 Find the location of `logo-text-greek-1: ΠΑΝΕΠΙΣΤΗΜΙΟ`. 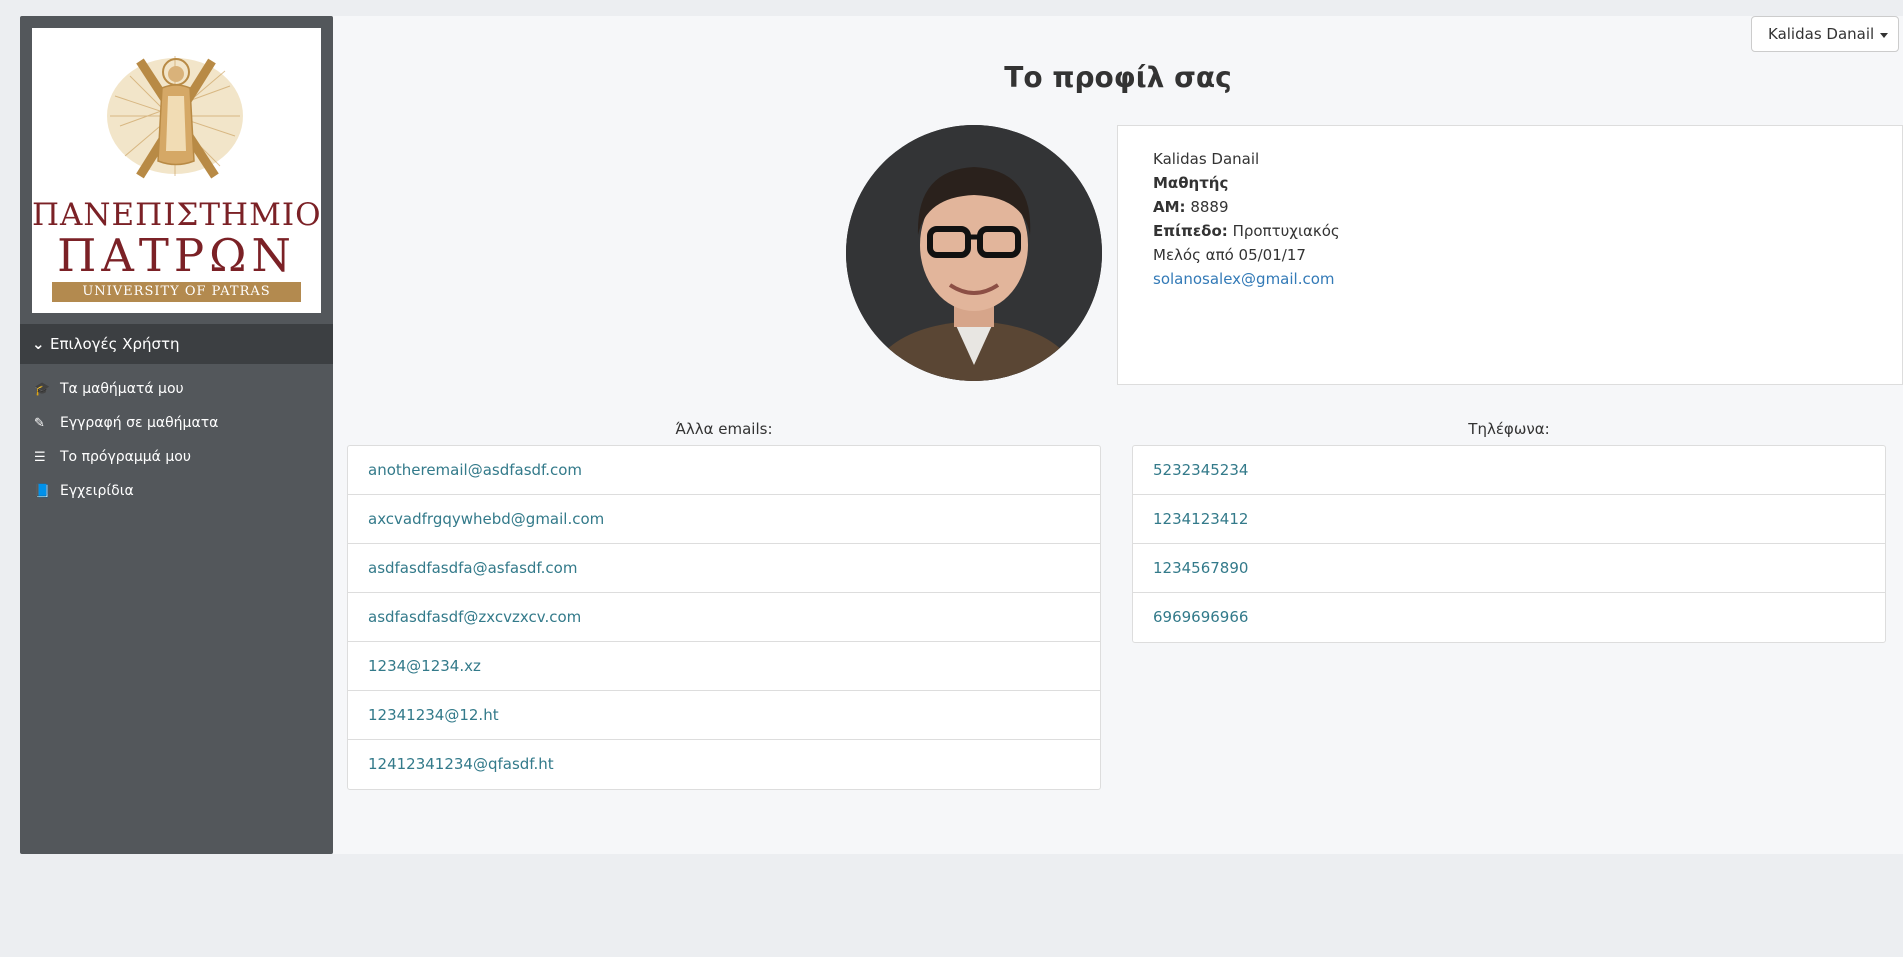

logo-text-greek-1: ΠΑΝΕΠΙΣΤΗΜΙΟ is located at coordinates (177, 215).